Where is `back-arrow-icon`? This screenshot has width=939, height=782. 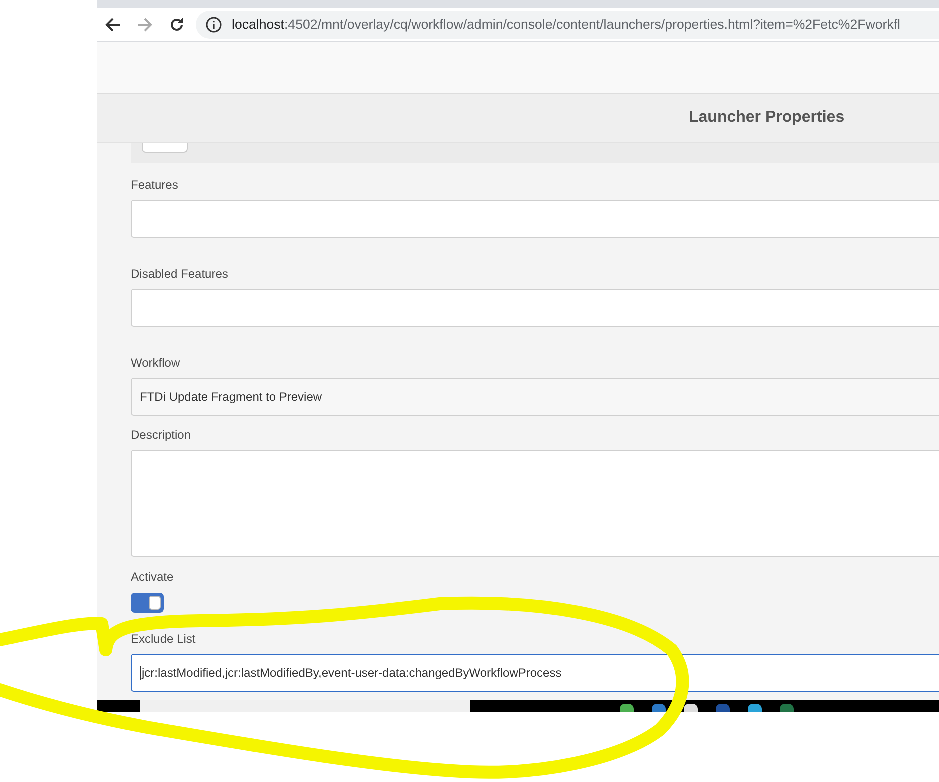
back-arrow-icon is located at coordinates (113, 24).